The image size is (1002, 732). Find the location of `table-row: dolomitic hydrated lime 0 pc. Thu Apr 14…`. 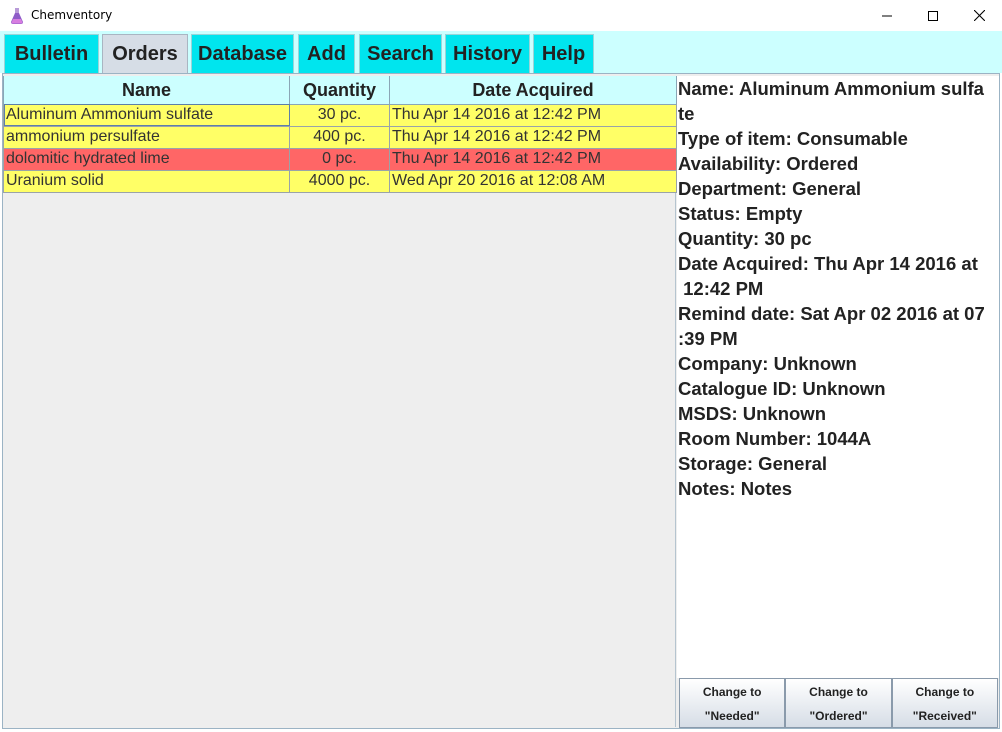

table-row: dolomitic hydrated lime 0 pc. Thu Apr 14… is located at coordinates (340, 159).